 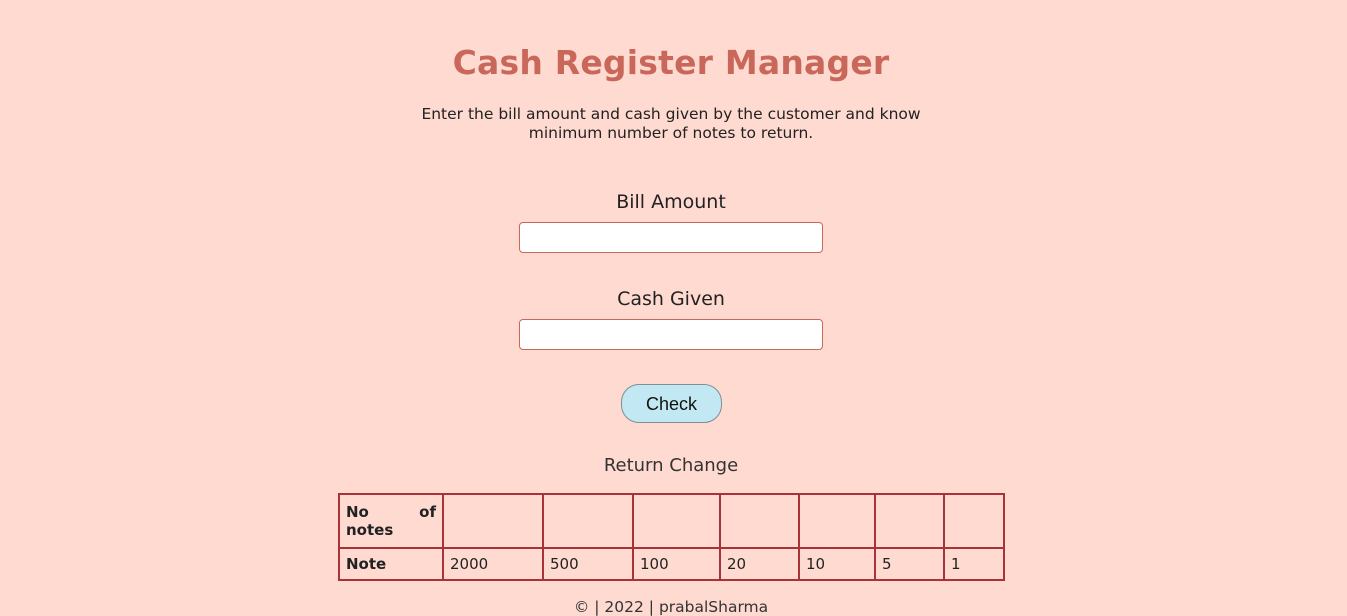 What do you see at coordinates (671, 607) in the screenshot?
I see `footer-text: © | 2022 | prabalSharma` at bounding box center [671, 607].